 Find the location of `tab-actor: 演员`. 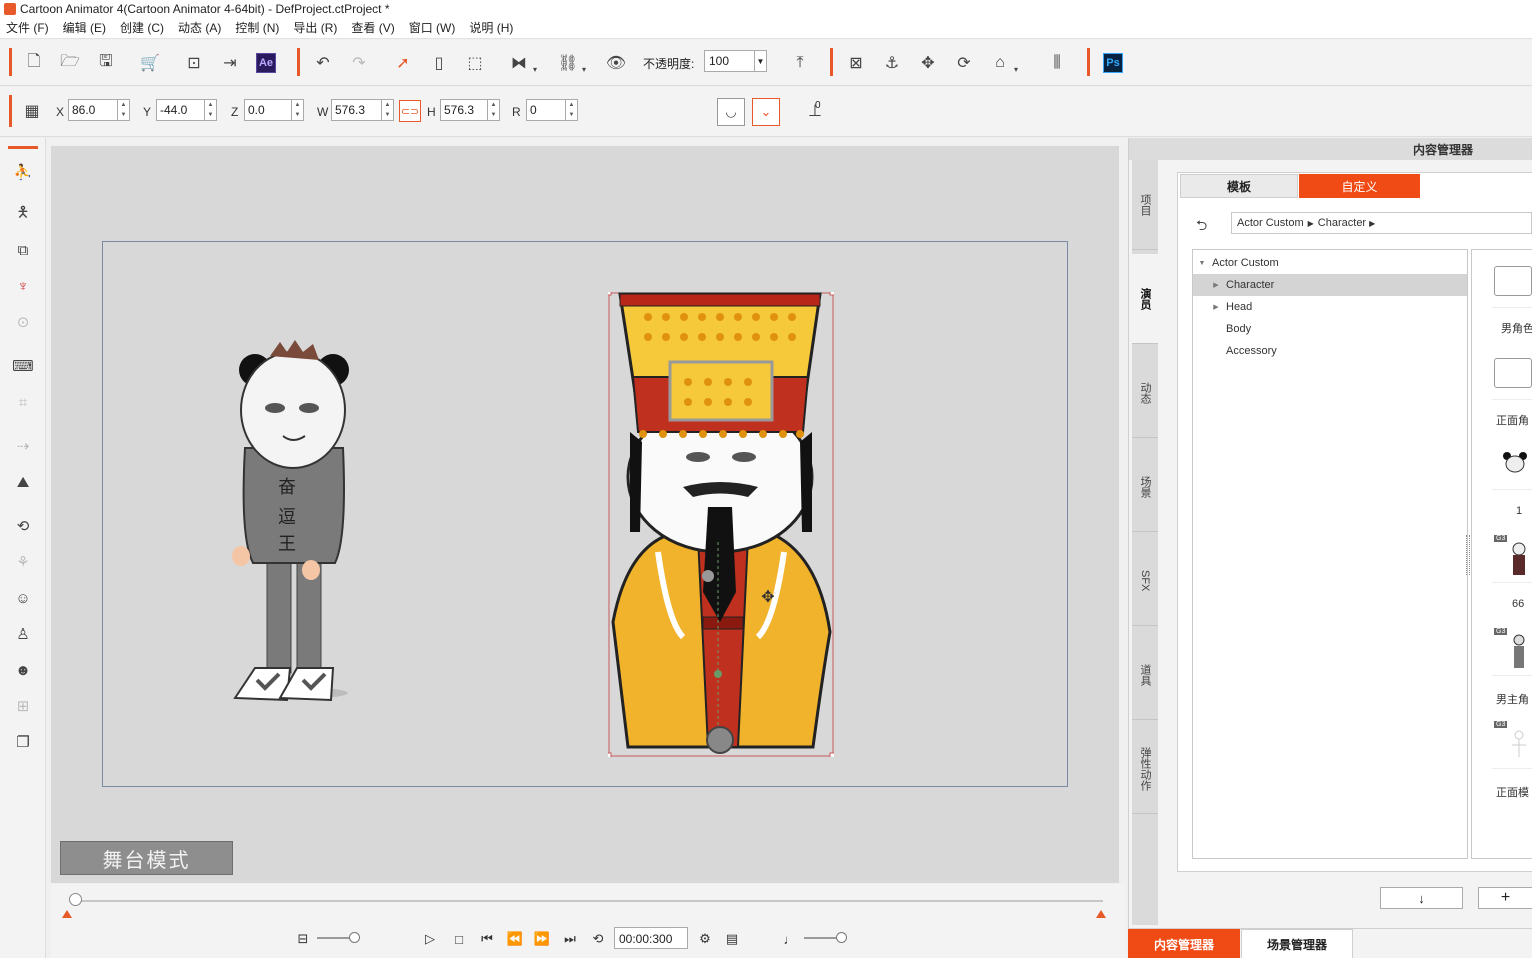

tab-actor: 演员 is located at coordinates (1145, 299).